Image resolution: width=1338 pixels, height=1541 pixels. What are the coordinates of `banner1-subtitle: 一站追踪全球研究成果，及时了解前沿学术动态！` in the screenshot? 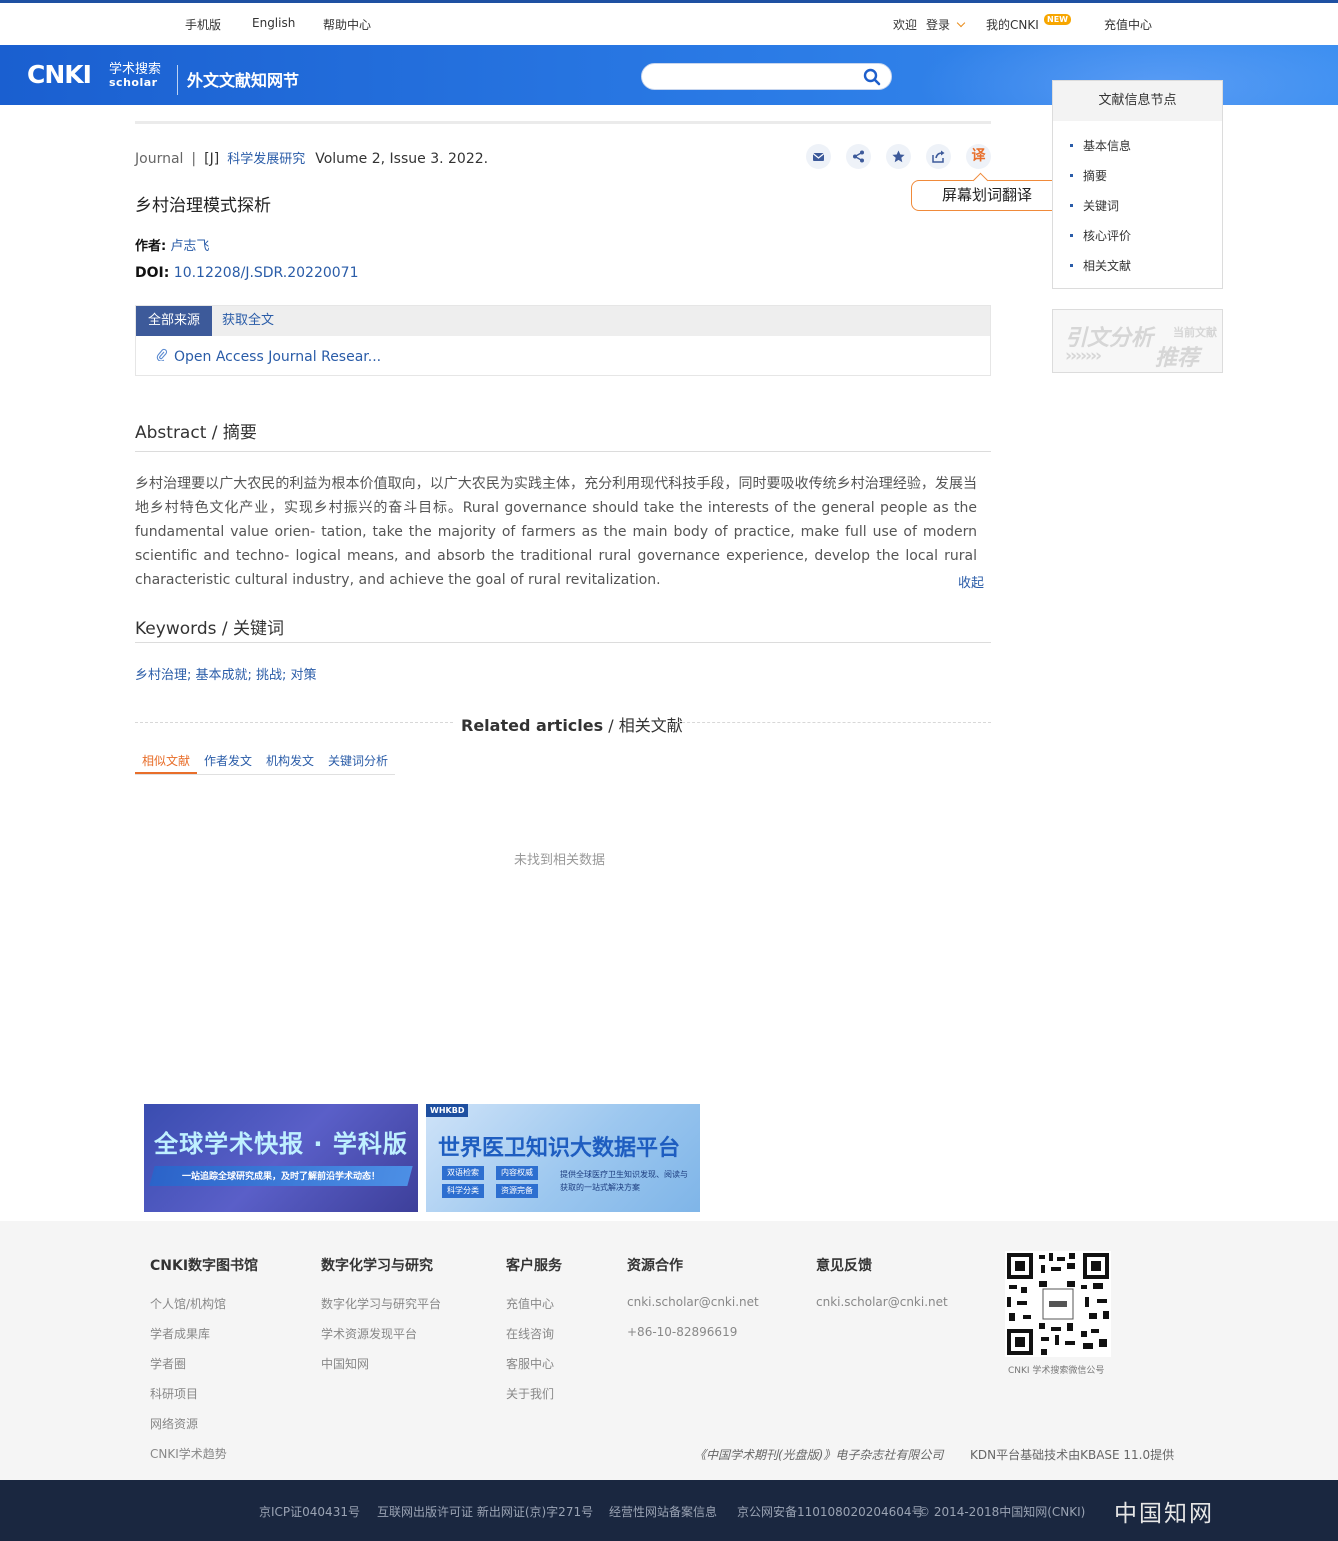 It's located at (280, 1177).